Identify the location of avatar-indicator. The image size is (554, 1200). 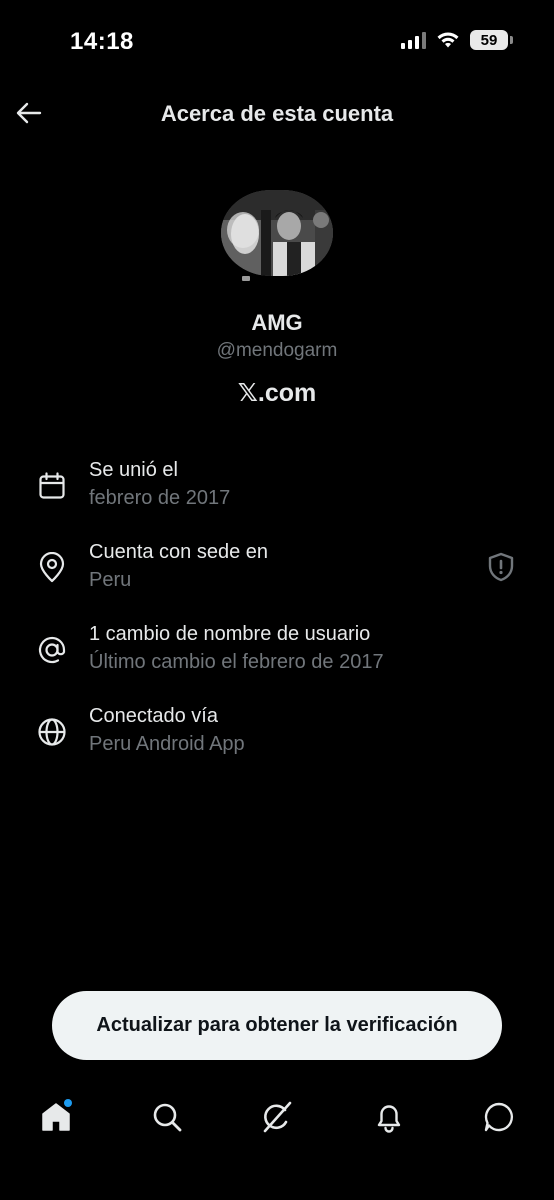
(246, 278).